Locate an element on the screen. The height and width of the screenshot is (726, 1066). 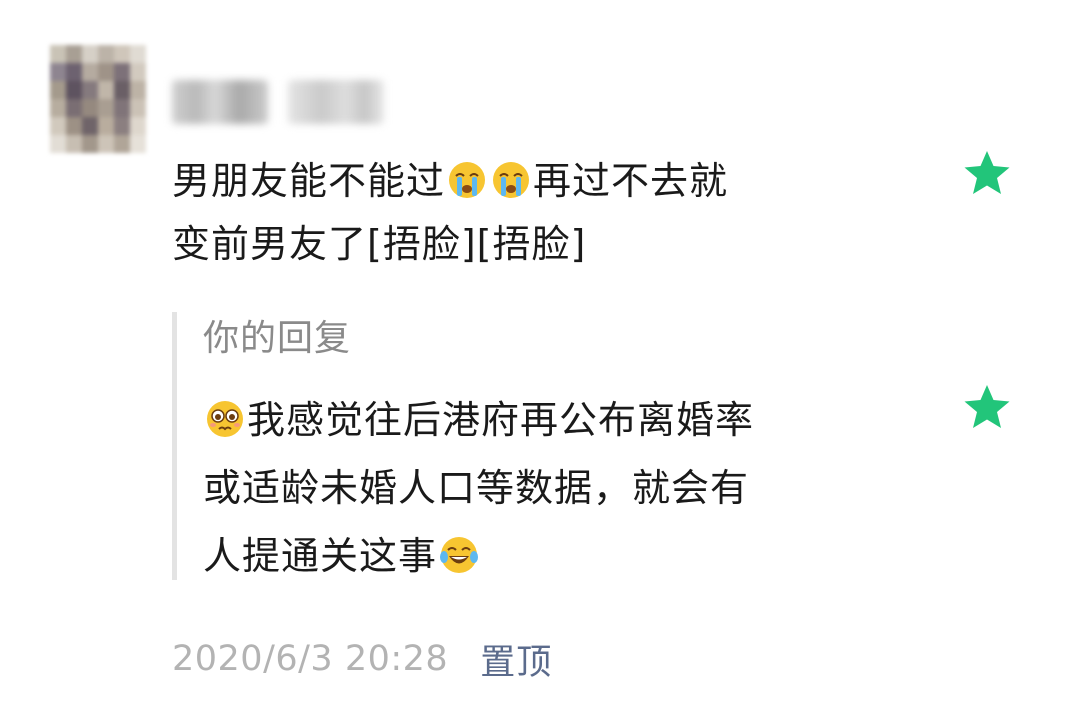
author-name-obscured is located at coordinates (220, 102).